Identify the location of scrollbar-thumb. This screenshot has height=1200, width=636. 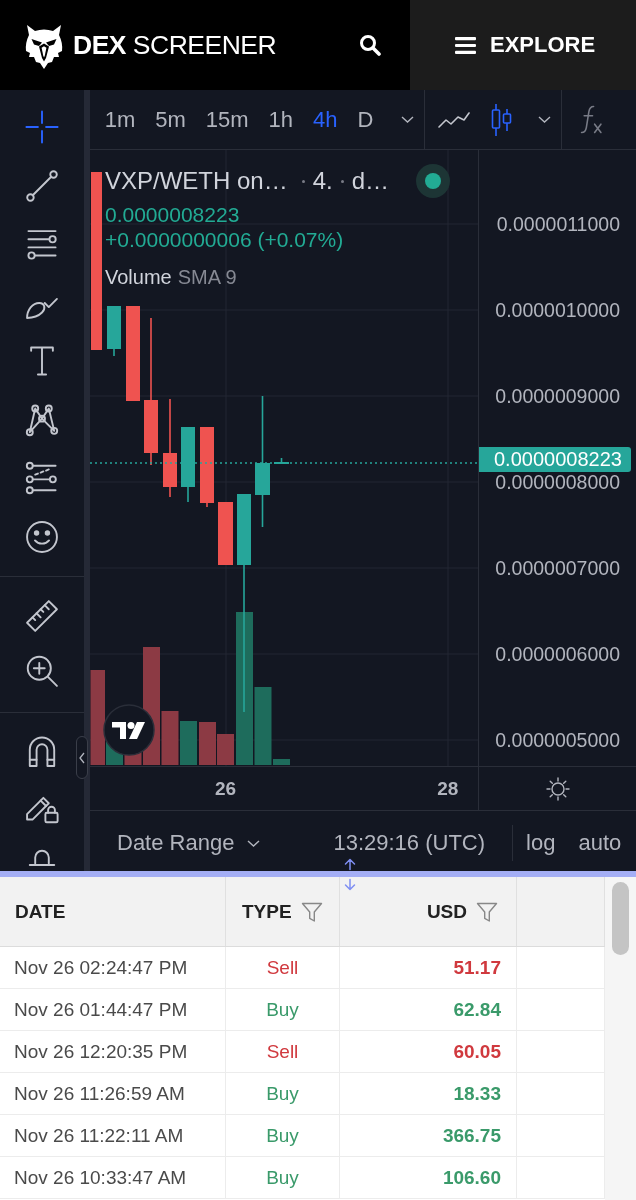
(620, 918).